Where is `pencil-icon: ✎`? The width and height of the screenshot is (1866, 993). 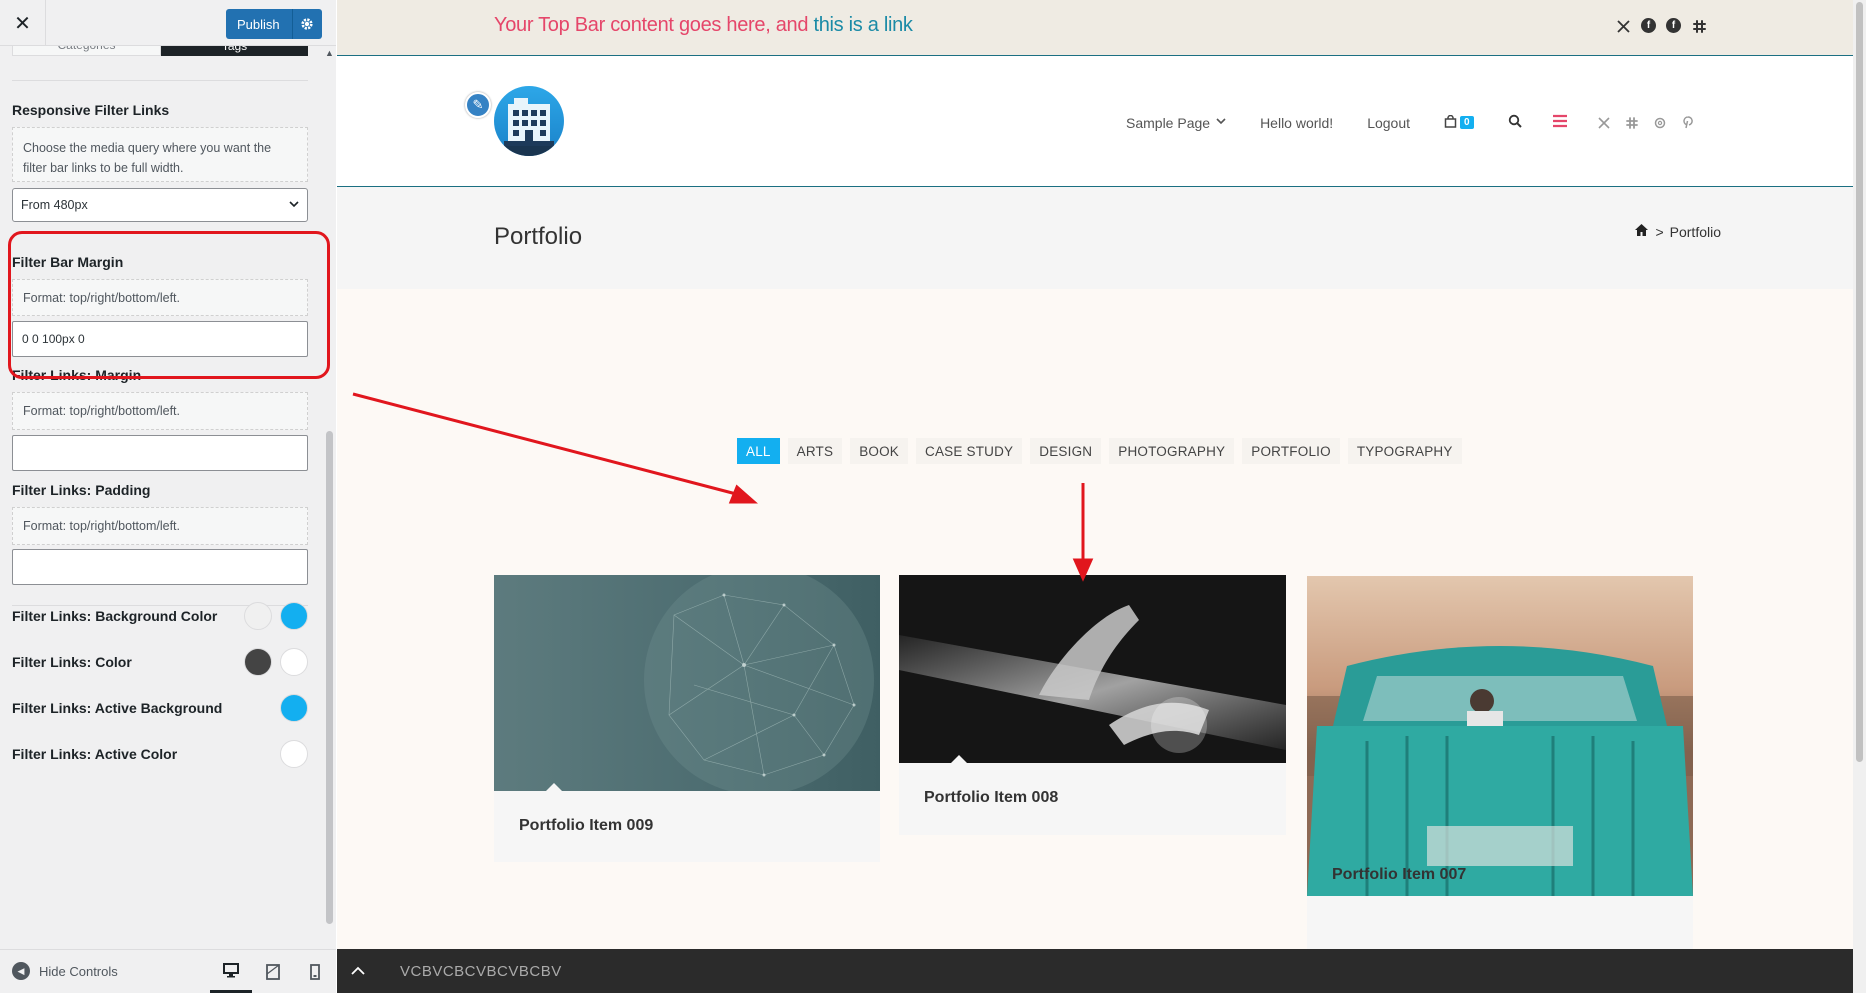
pencil-icon: ✎ is located at coordinates (478, 105).